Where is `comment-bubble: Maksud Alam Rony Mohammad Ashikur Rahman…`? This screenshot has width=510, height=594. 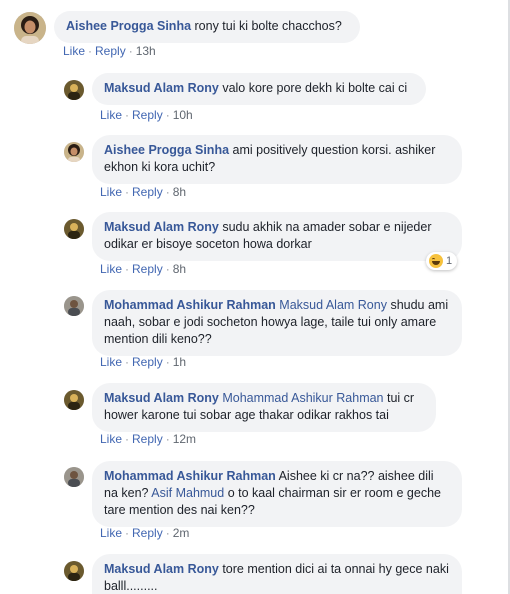 comment-bubble: Maksud Alam Rony Mohammad Ashikur Rahman… is located at coordinates (264, 407).